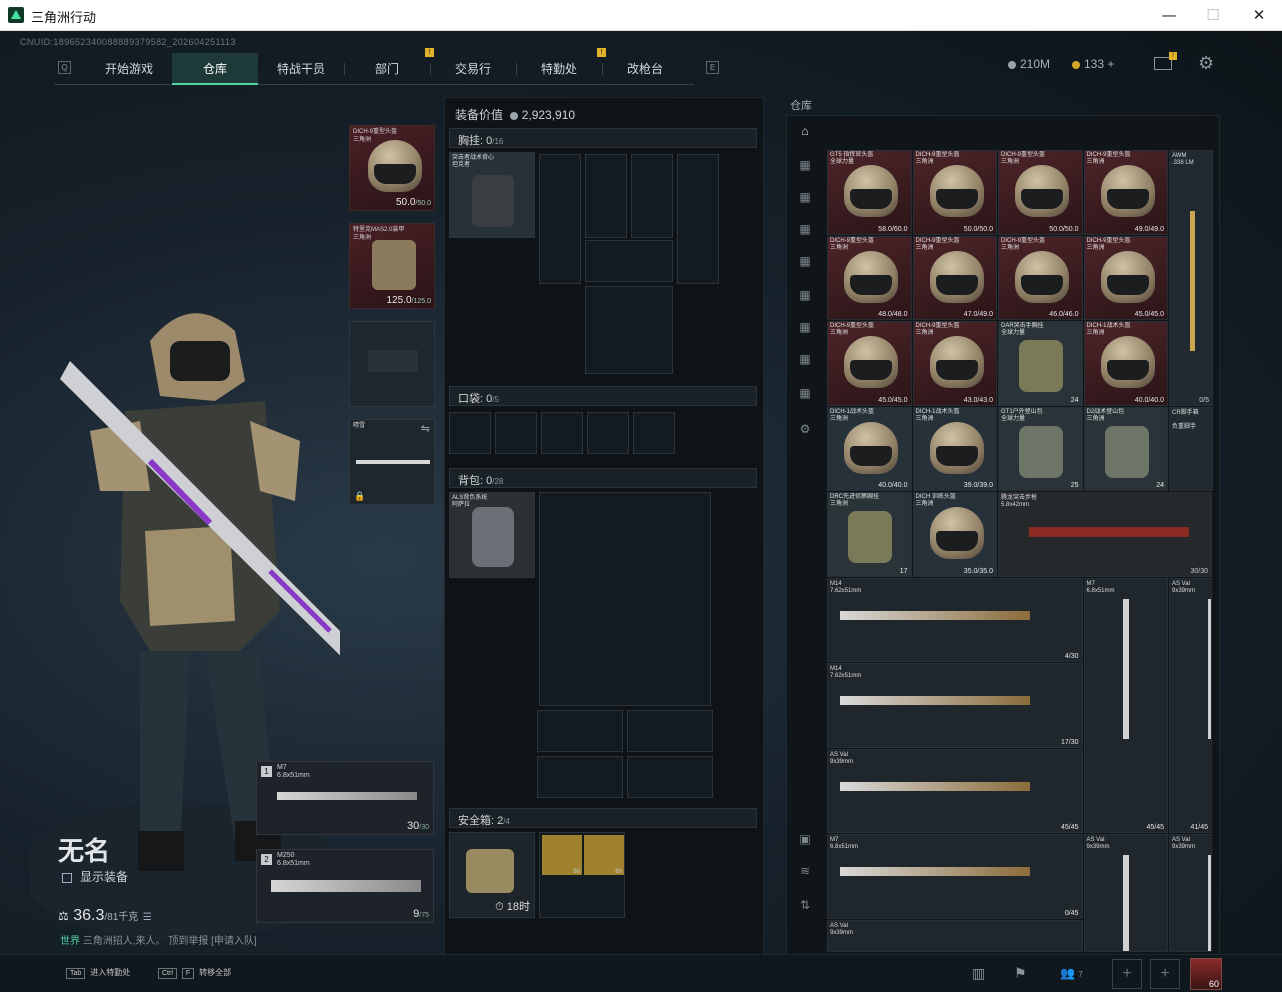 Image resolution: width=1282 pixels, height=992 pixels. Describe the element at coordinates (64, 67) in the screenshot. I see `nav-prev-key: Q` at that location.